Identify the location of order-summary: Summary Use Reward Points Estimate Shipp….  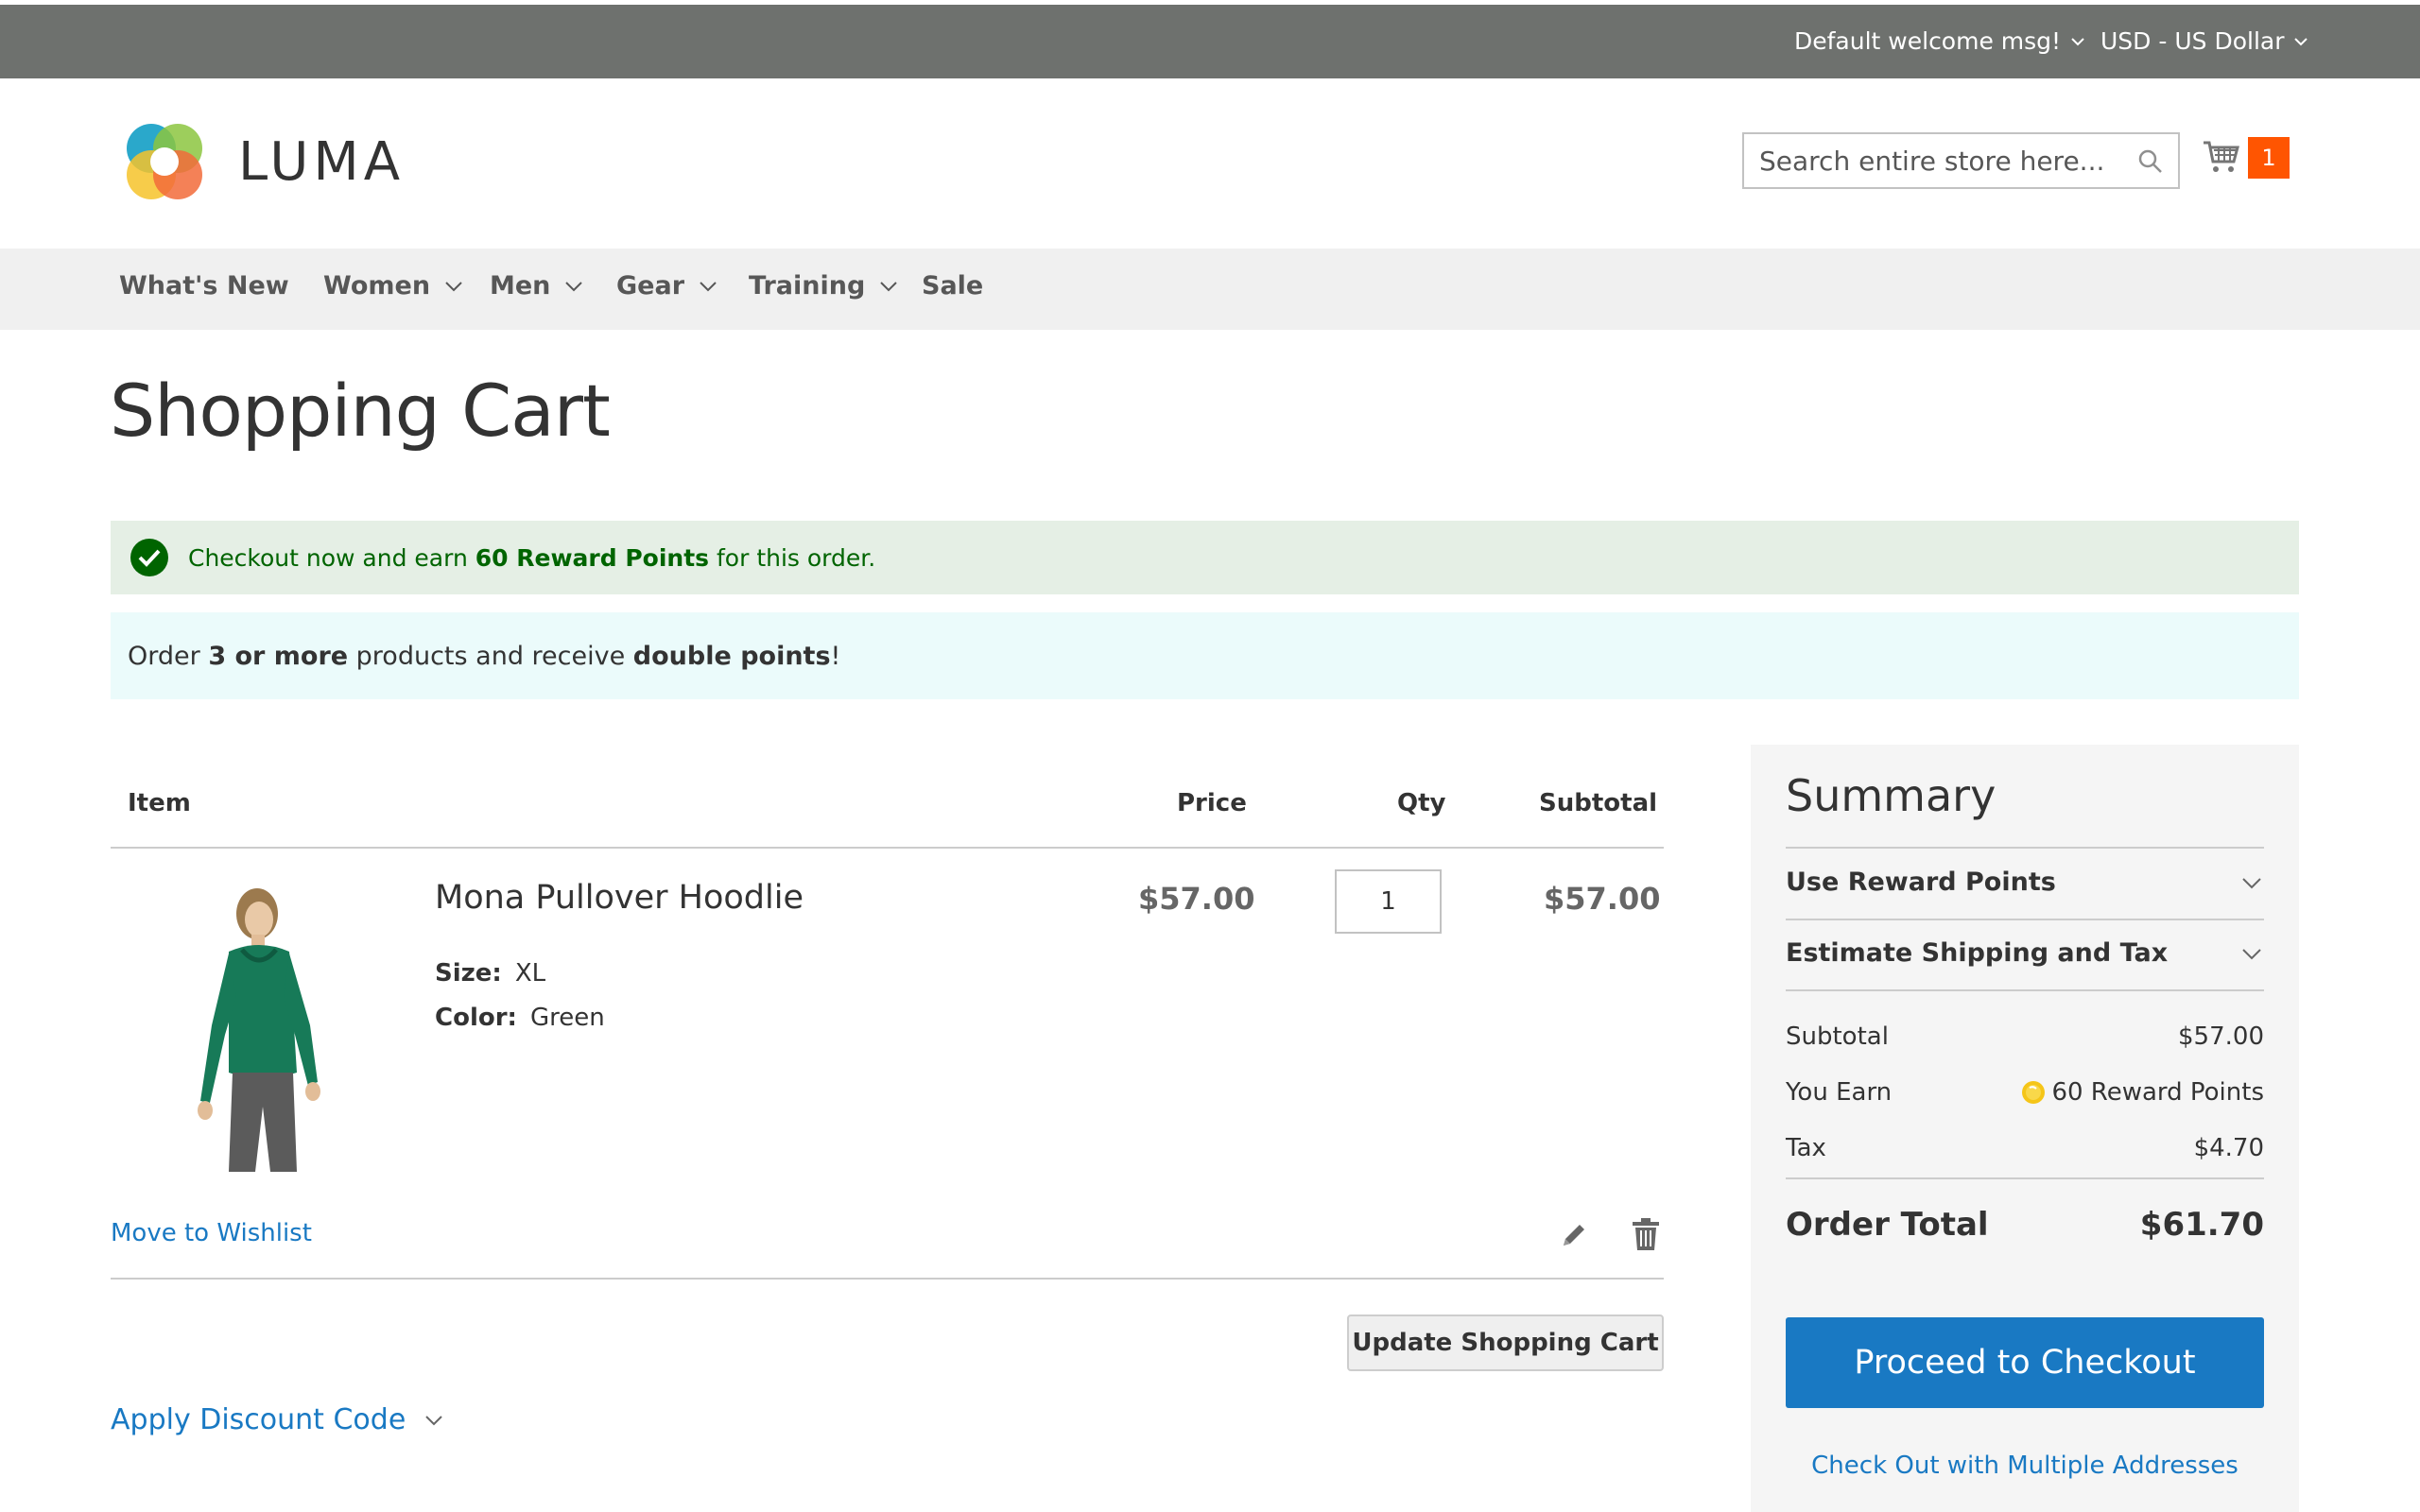
(2025, 1128).